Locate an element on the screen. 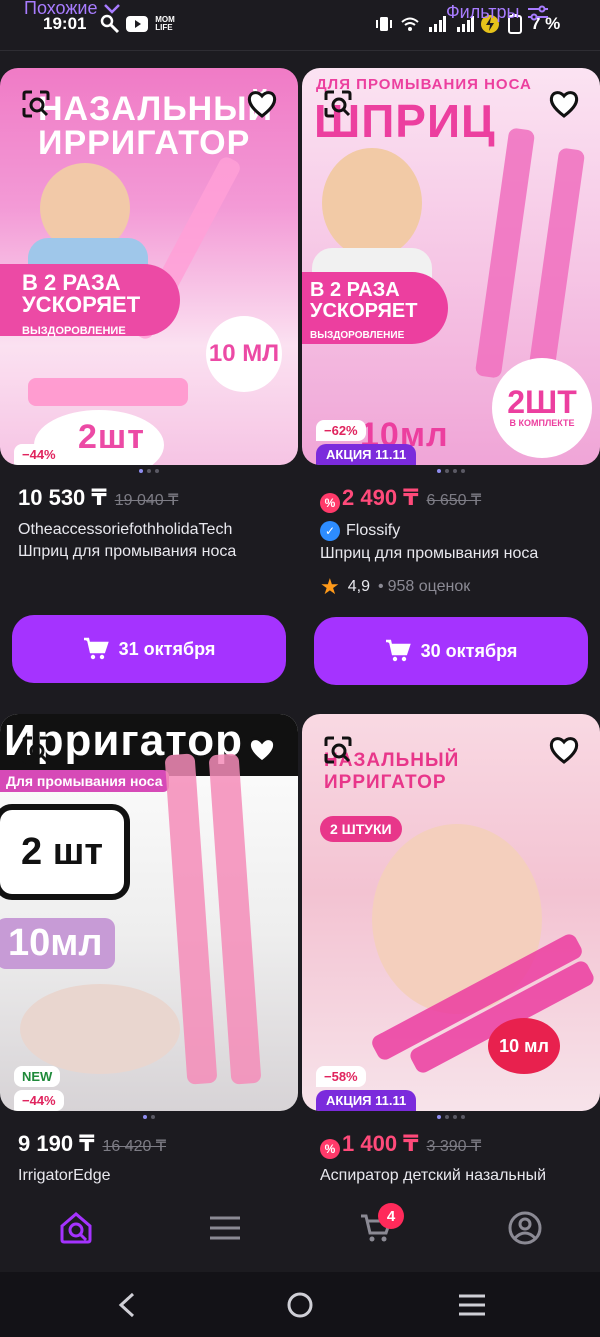  home-circle-icon is located at coordinates (300, 1305).